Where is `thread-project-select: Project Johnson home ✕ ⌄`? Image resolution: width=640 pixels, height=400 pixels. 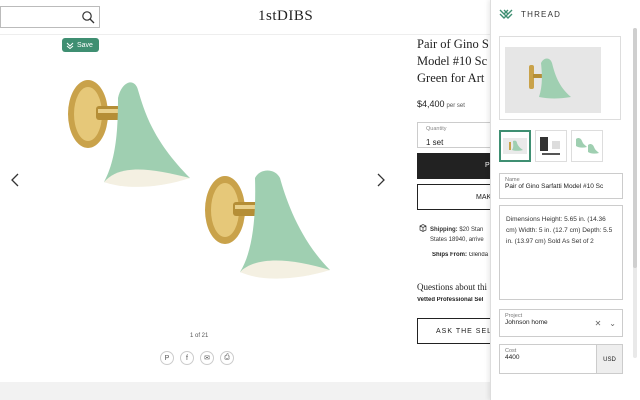 thread-project-select: Project Johnson home ✕ ⌄ is located at coordinates (561, 323).